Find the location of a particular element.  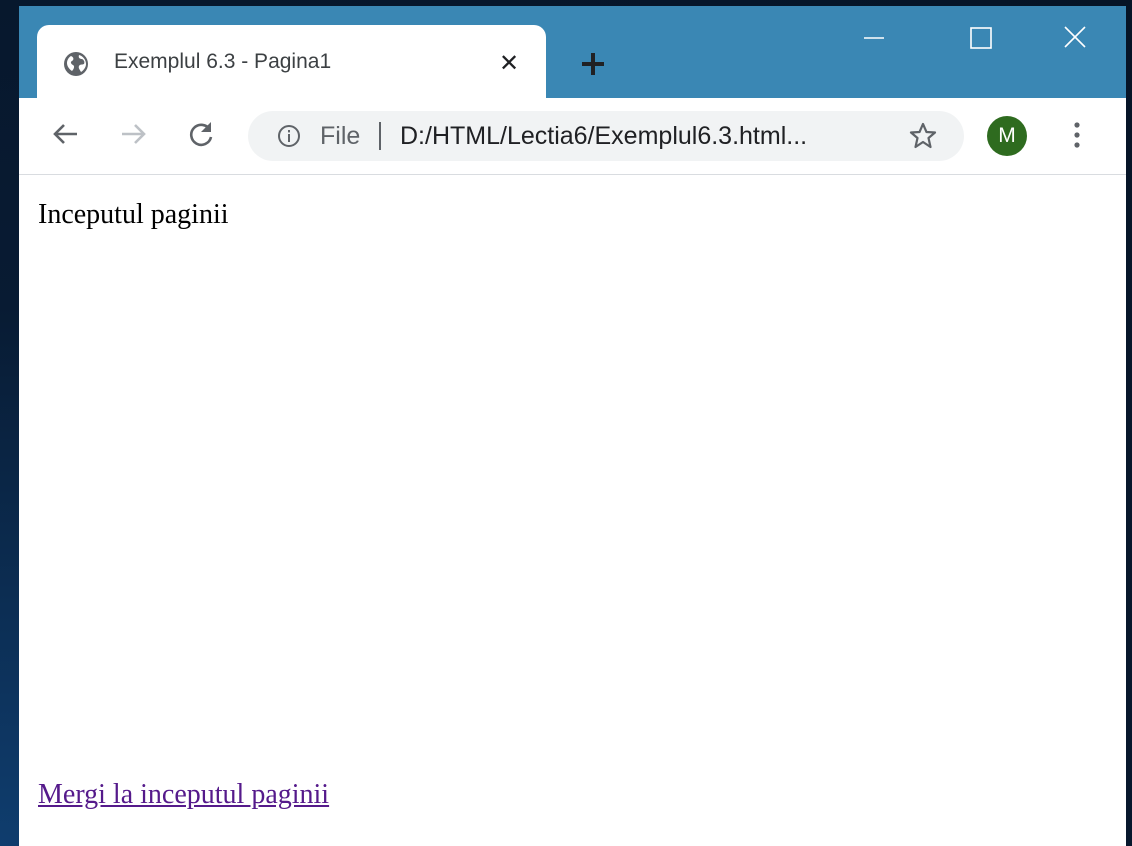

maximize-button is located at coordinates (980, 38).